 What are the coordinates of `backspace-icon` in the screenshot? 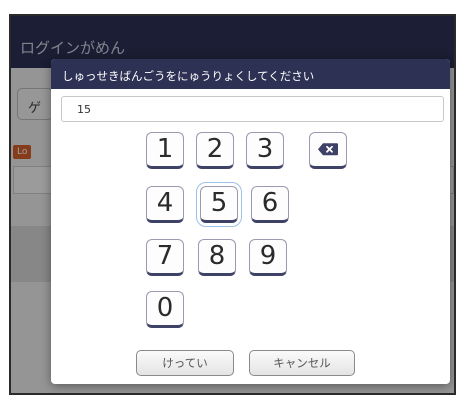 It's located at (328, 148).